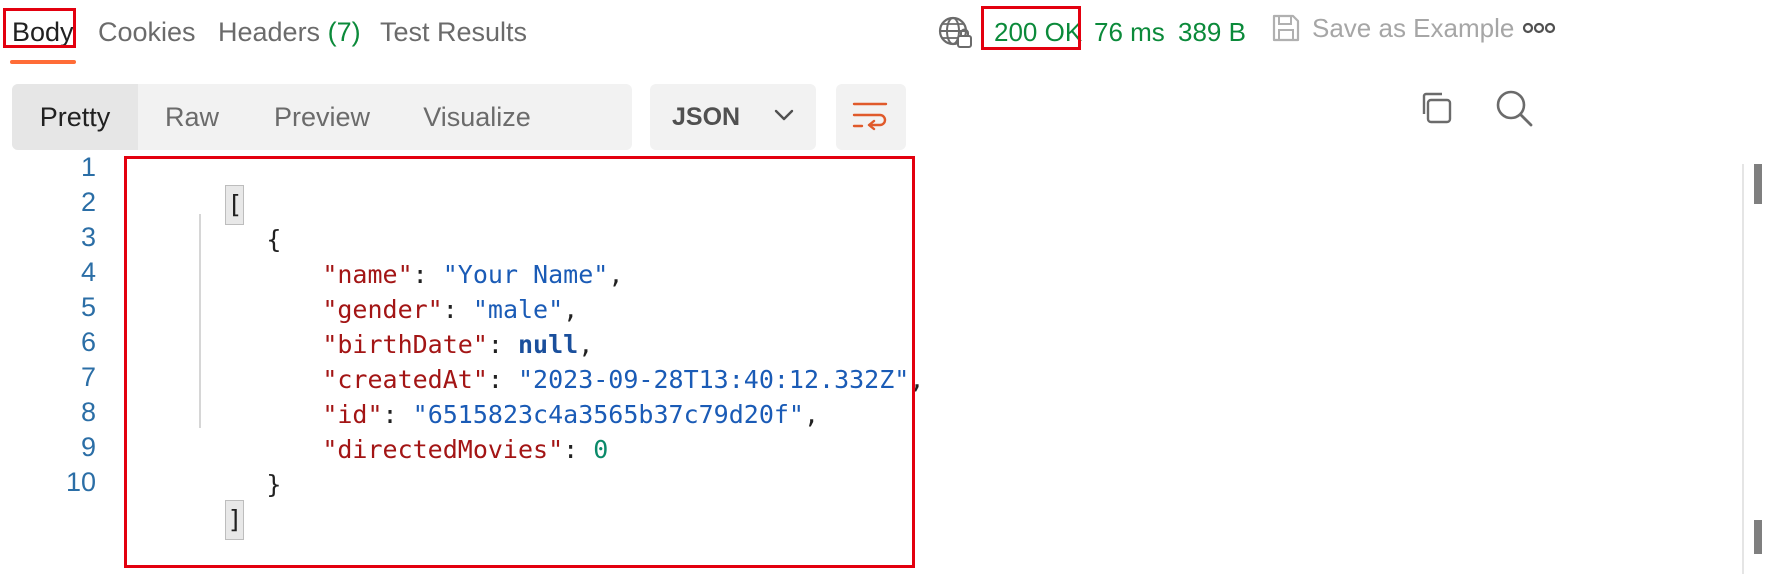 This screenshot has height=576, width=1778. I want to click on wrap-lines-button, so click(871, 117).